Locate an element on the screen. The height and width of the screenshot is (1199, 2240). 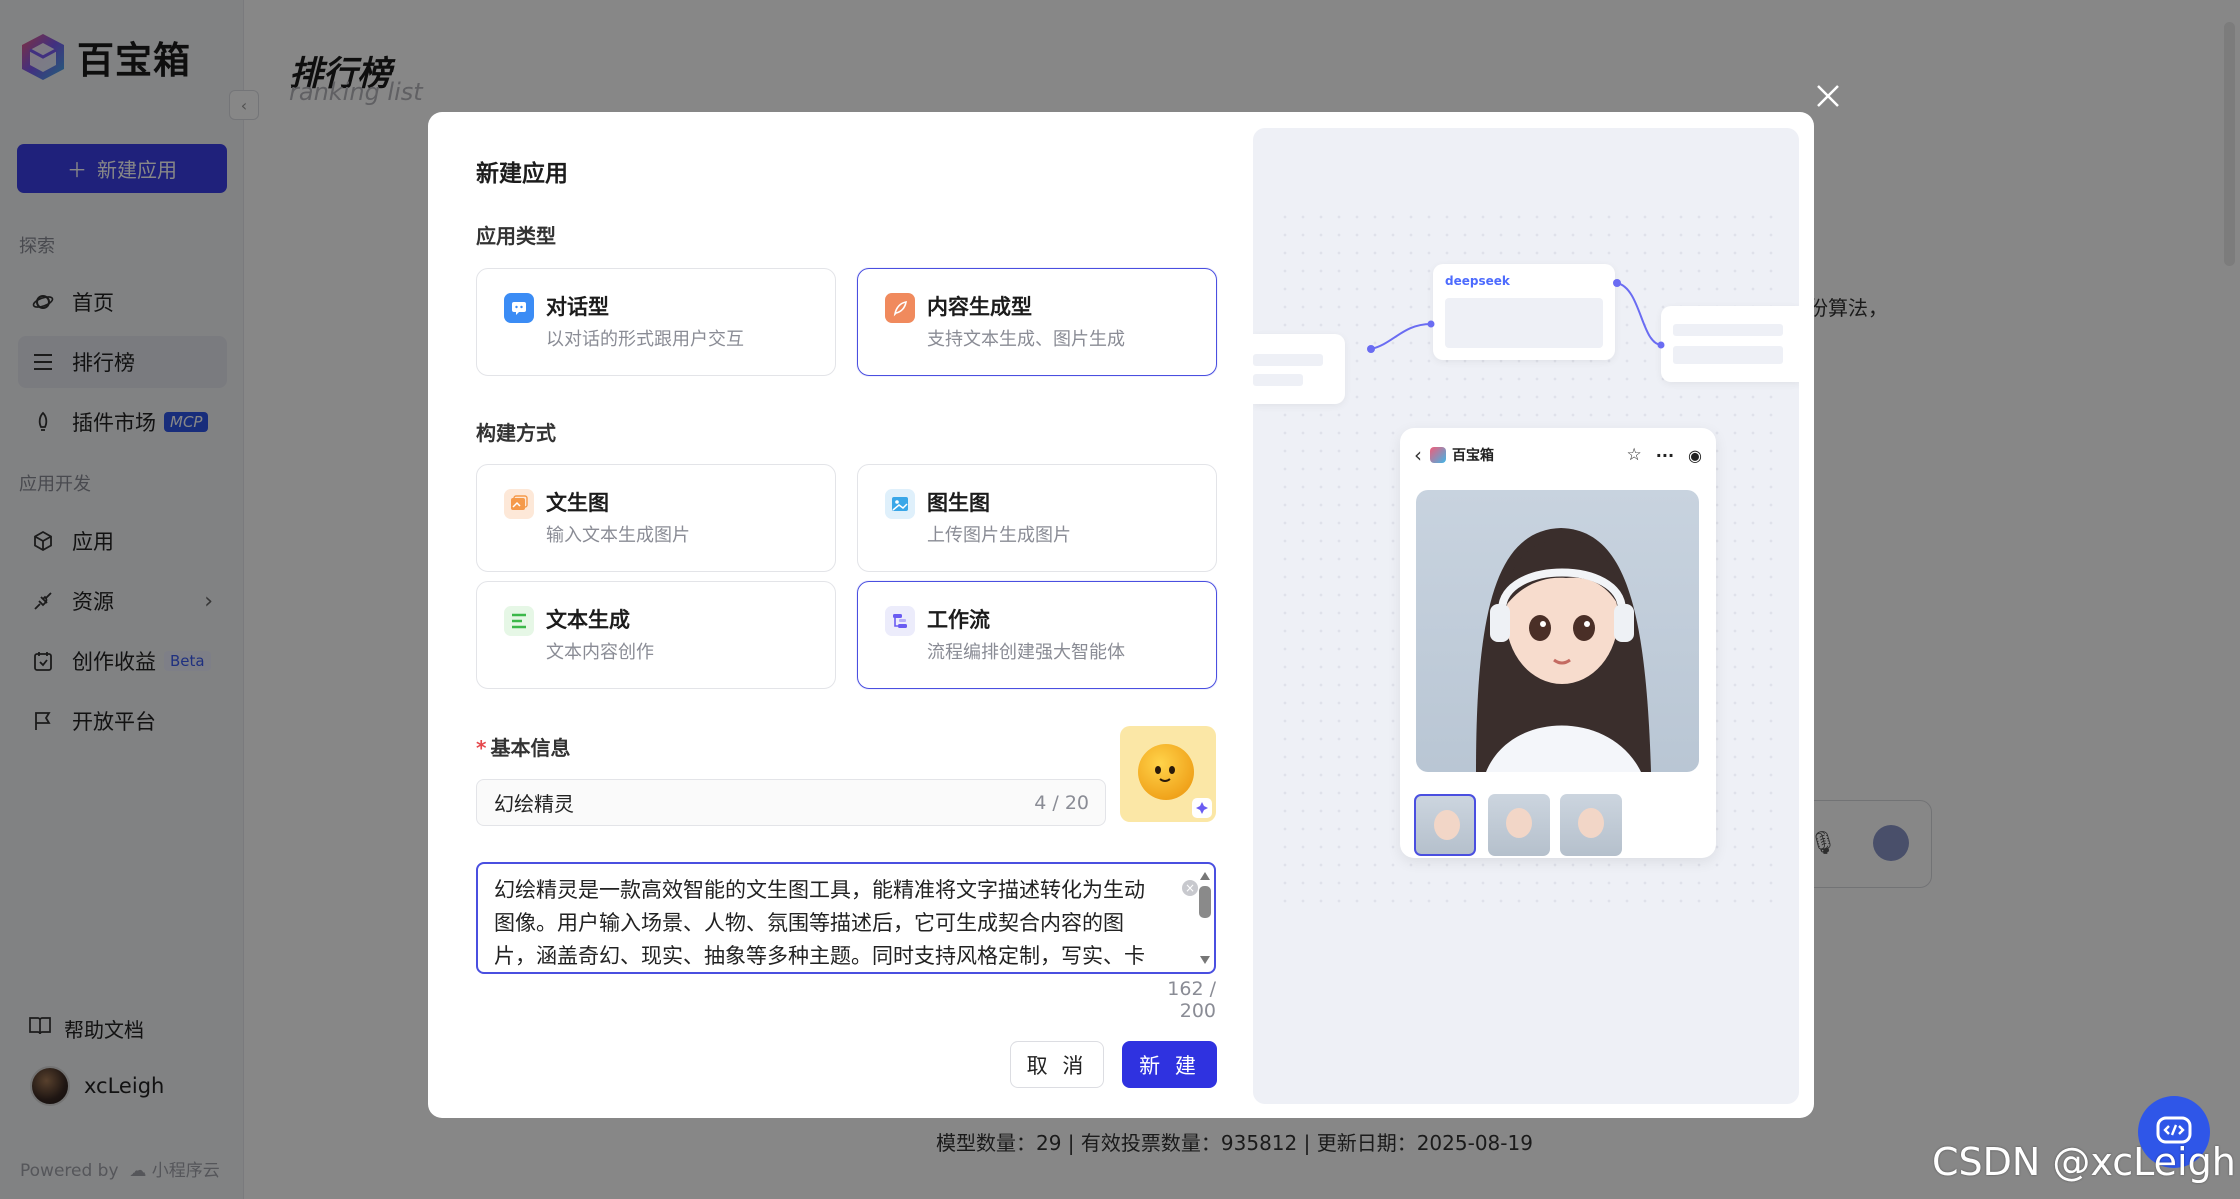
basic-info-label: * 基本信息 is located at coordinates (523, 748).